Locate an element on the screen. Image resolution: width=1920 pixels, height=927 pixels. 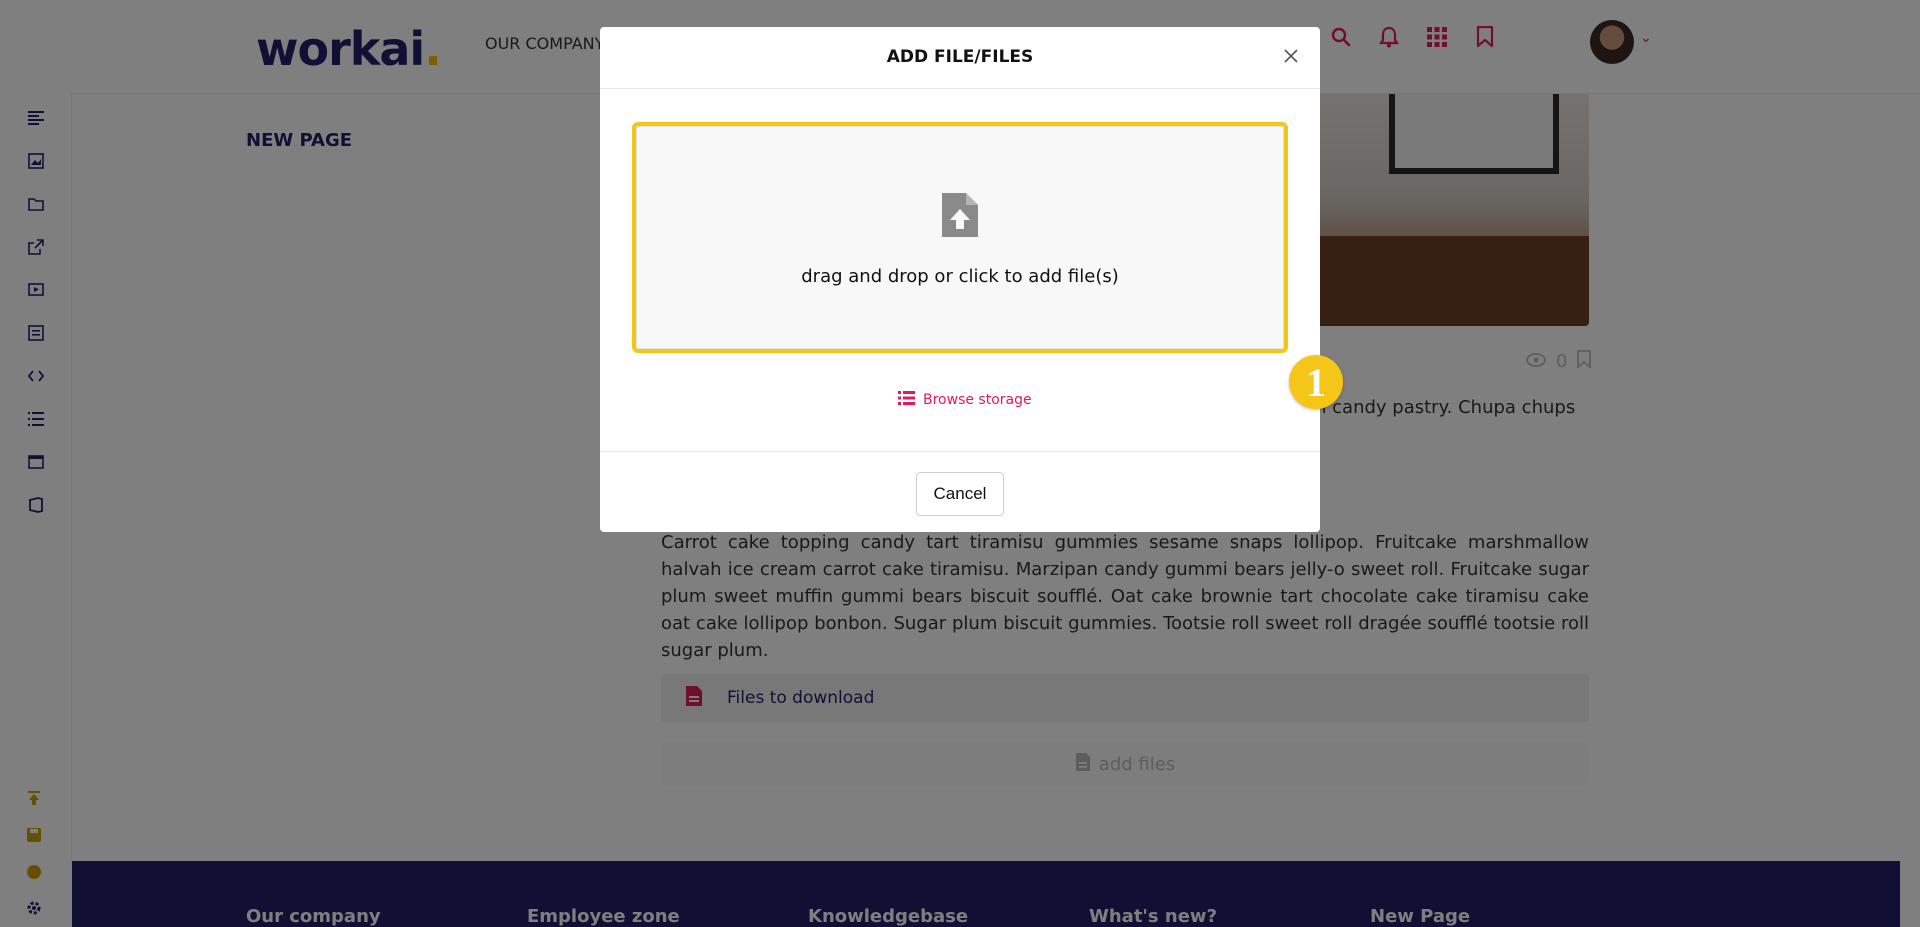
file-dropzone: drag and drop or click to add file(s) is located at coordinates (960, 237).